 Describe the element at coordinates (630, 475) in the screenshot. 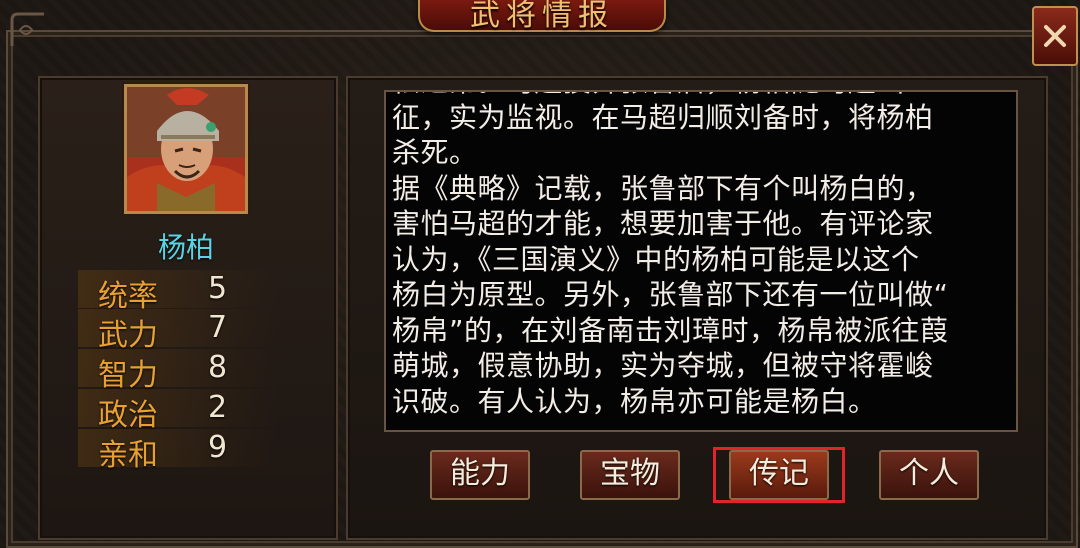

I see `tab-treasure: 宝物` at that location.